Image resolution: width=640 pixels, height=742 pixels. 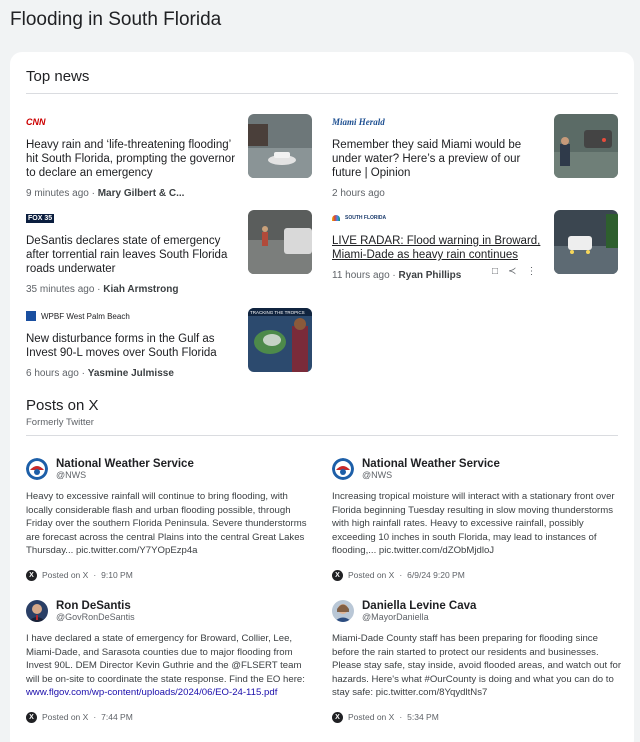 I want to click on news-meta: 35 minutes ago · Kiah Armstrong, so click(x=102, y=289).